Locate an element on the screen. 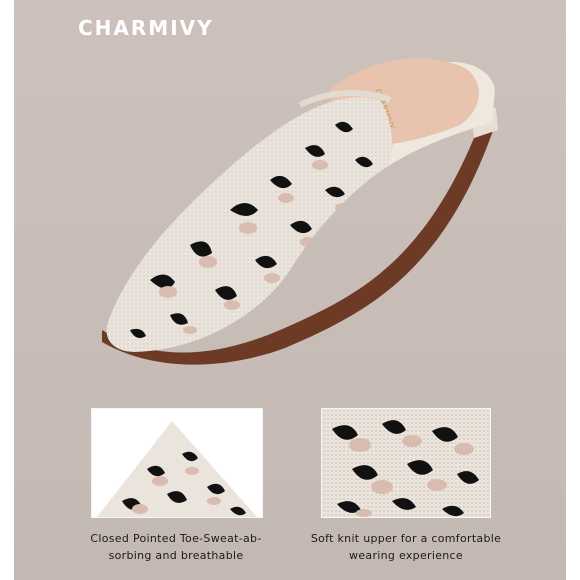 Image resolution: width=580 pixels, height=580 pixels. feature-caption-line: wearing experience is located at coordinates (406, 555).